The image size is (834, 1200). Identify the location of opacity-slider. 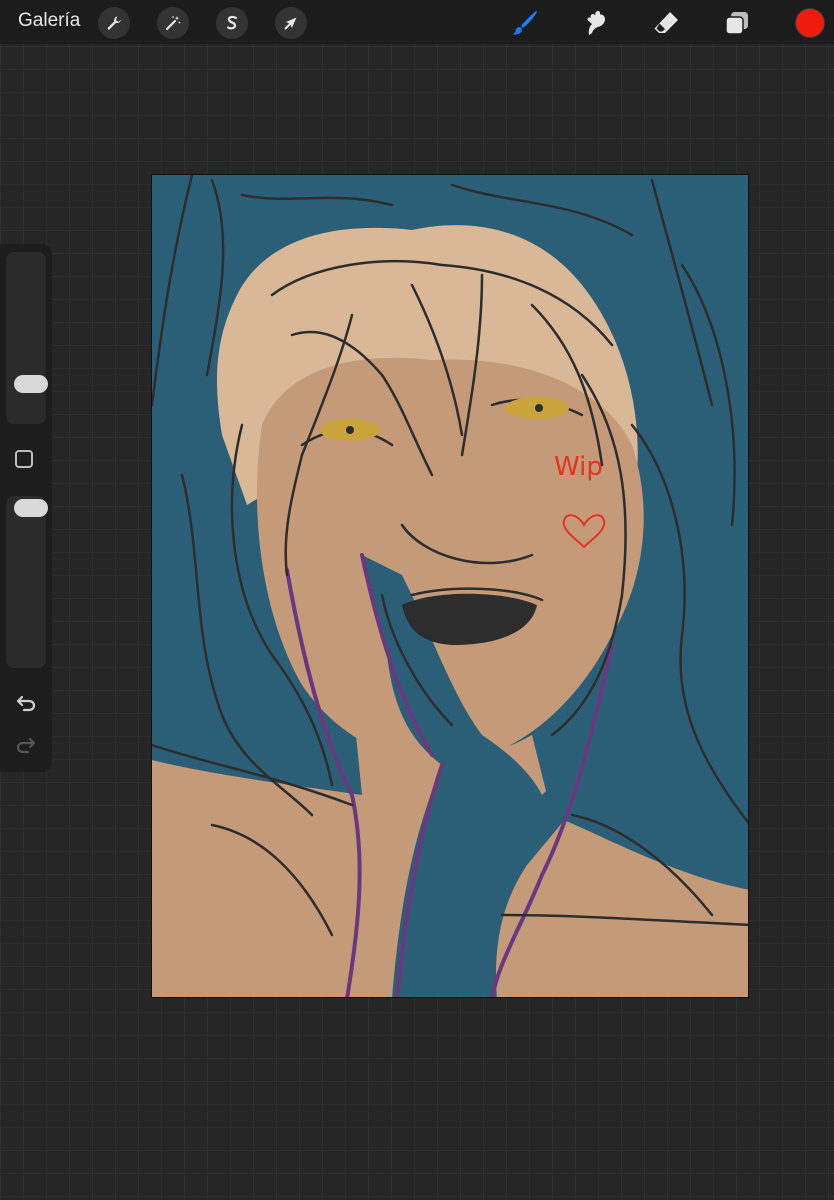
(27, 582).